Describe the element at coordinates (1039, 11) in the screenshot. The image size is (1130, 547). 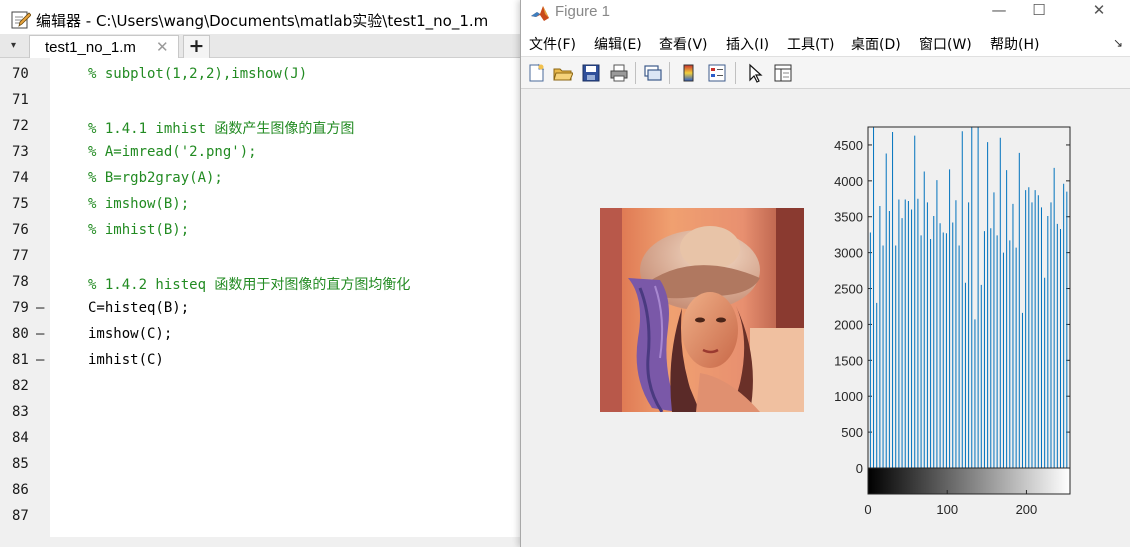
I see `maximize-button: ☐` at that location.